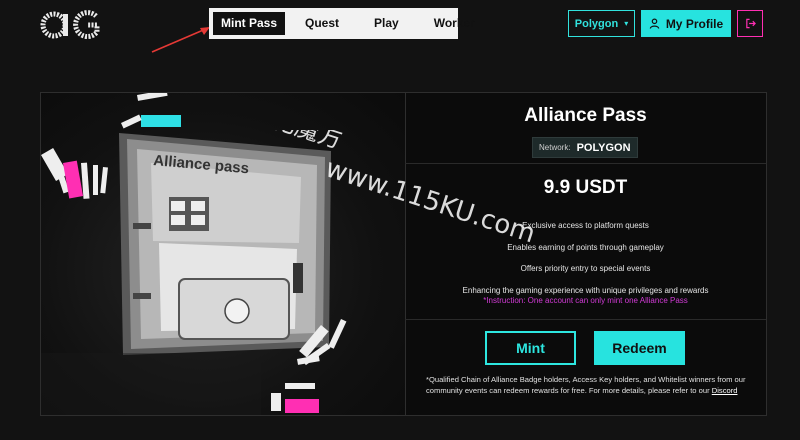 Image resolution: width=800 pixels, height=440 pixels. What do you see at coordinates (322, 23) in the screenshot?
I see `nav-quest: Quest` at bounding box center [322, 23].